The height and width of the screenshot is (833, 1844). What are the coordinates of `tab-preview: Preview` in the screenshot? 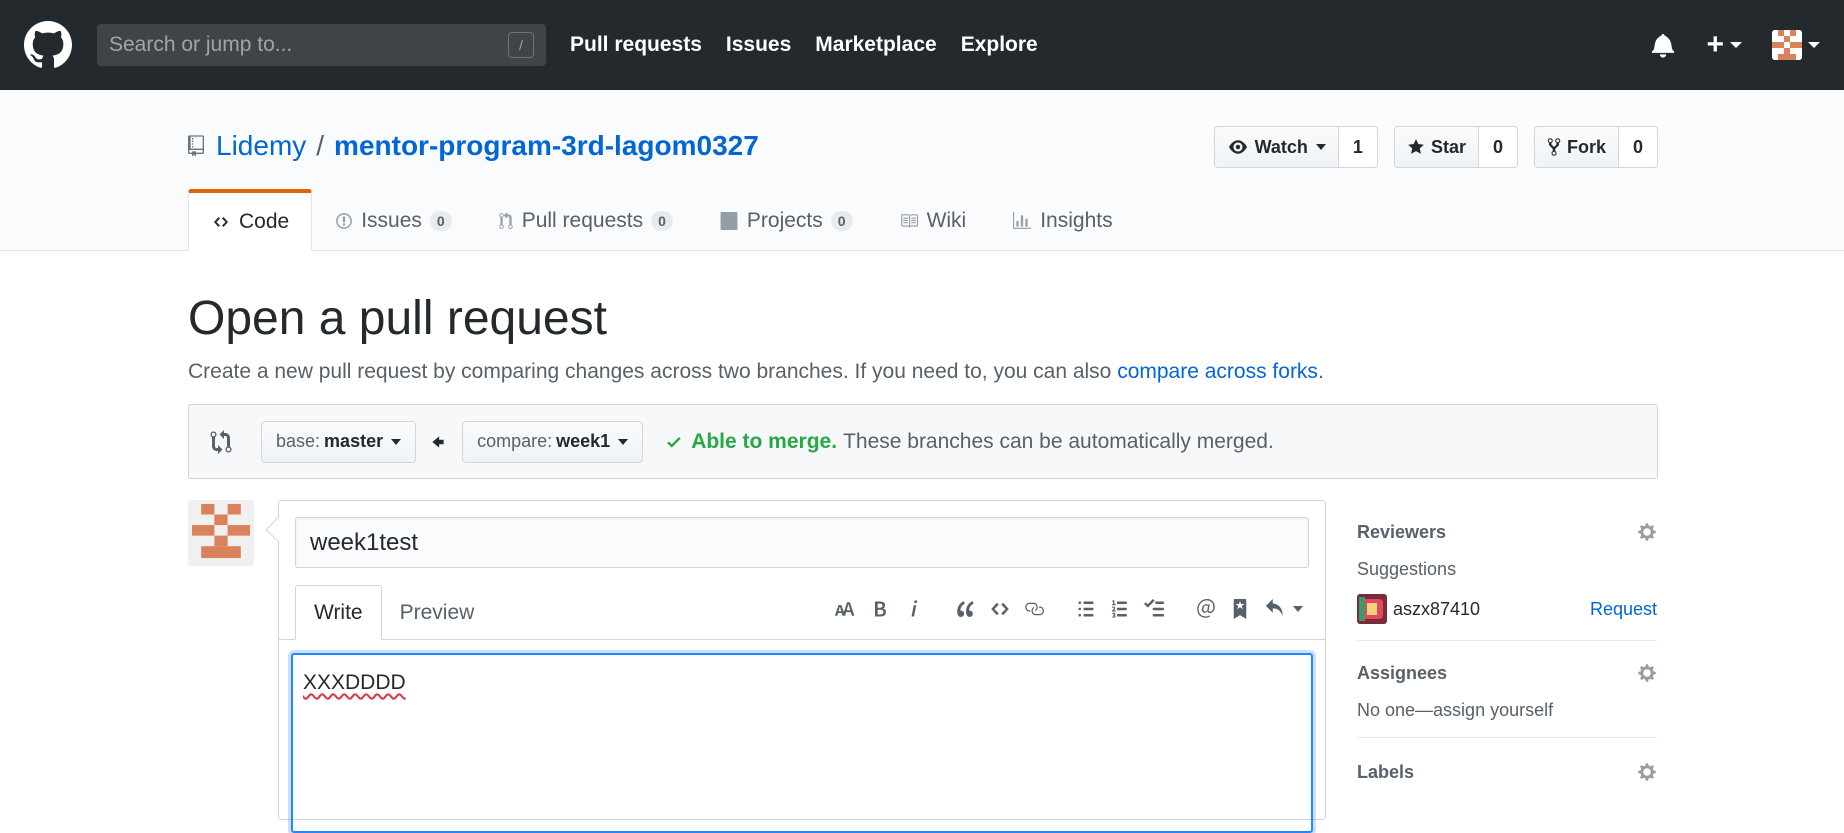 It's located at (437, 612).